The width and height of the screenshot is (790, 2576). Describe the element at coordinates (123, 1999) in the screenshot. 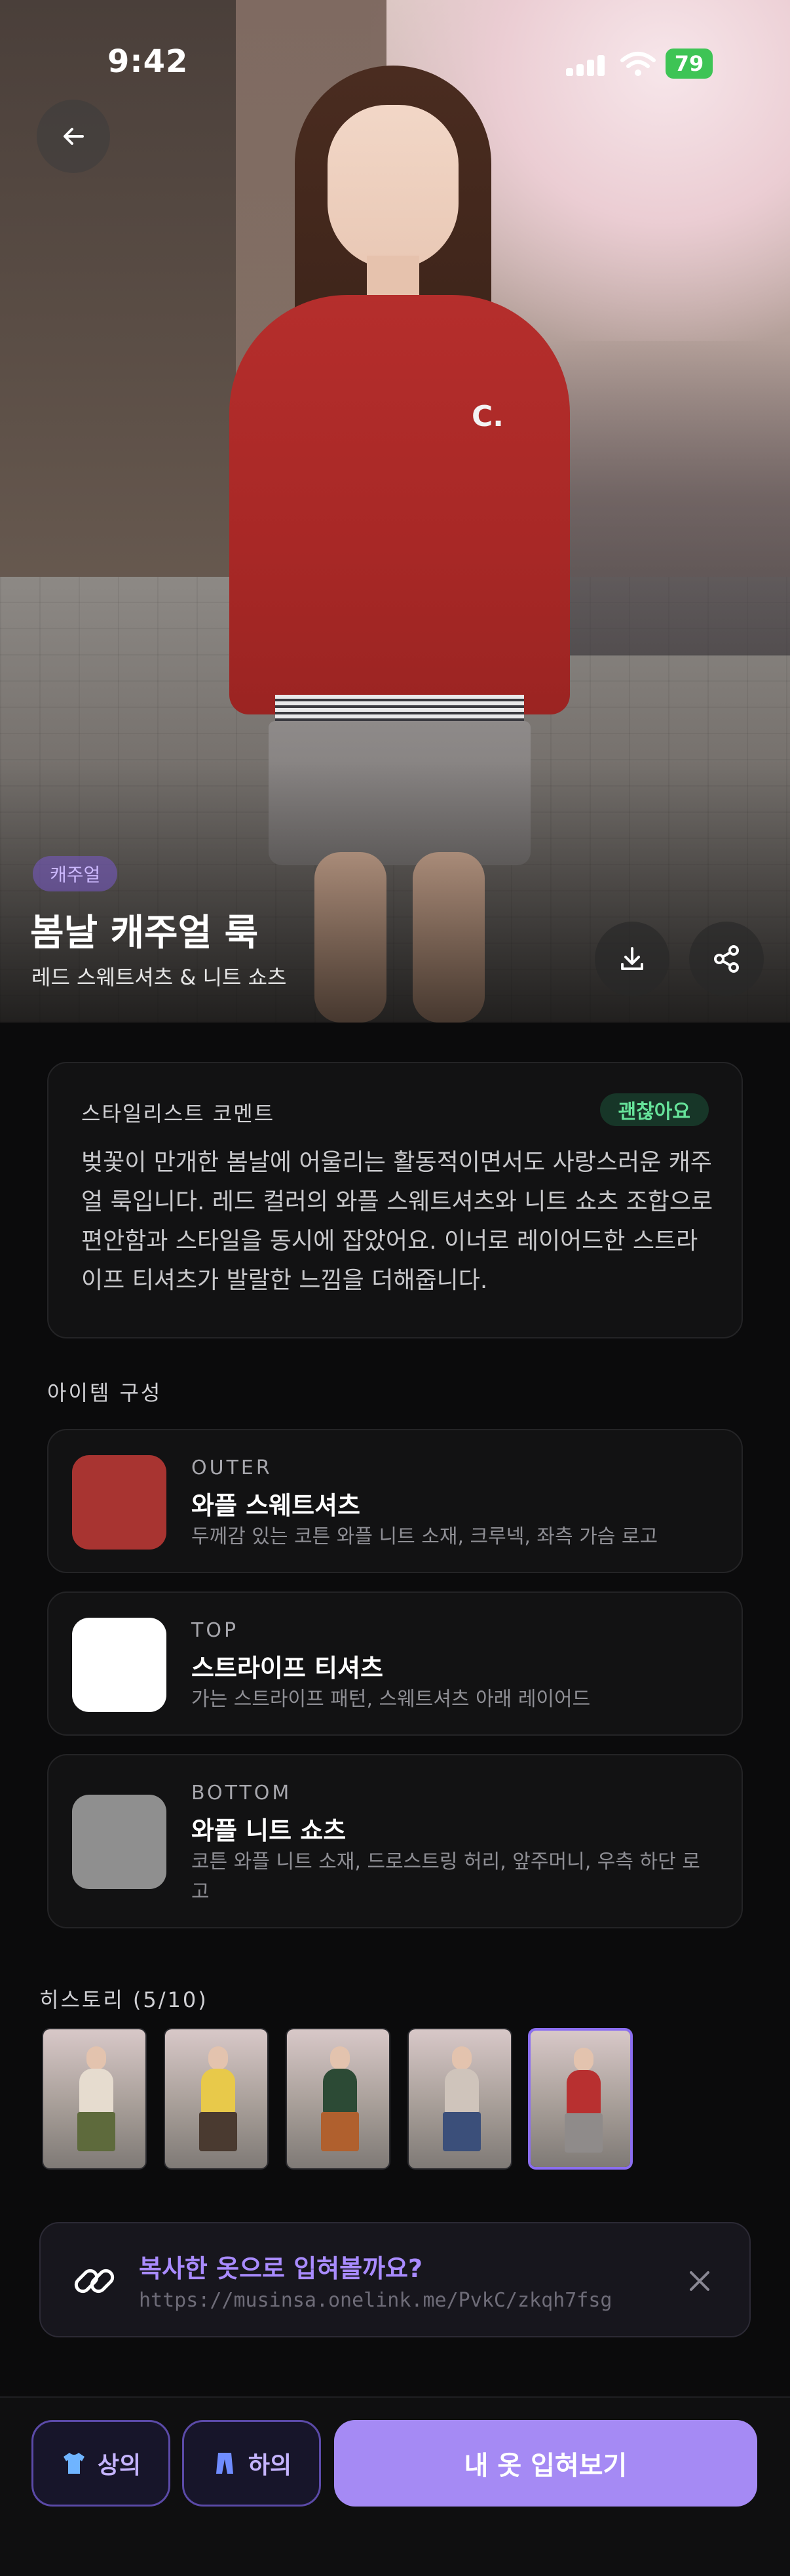

I see `history-label: 히스토리 (5/10)` at that location.